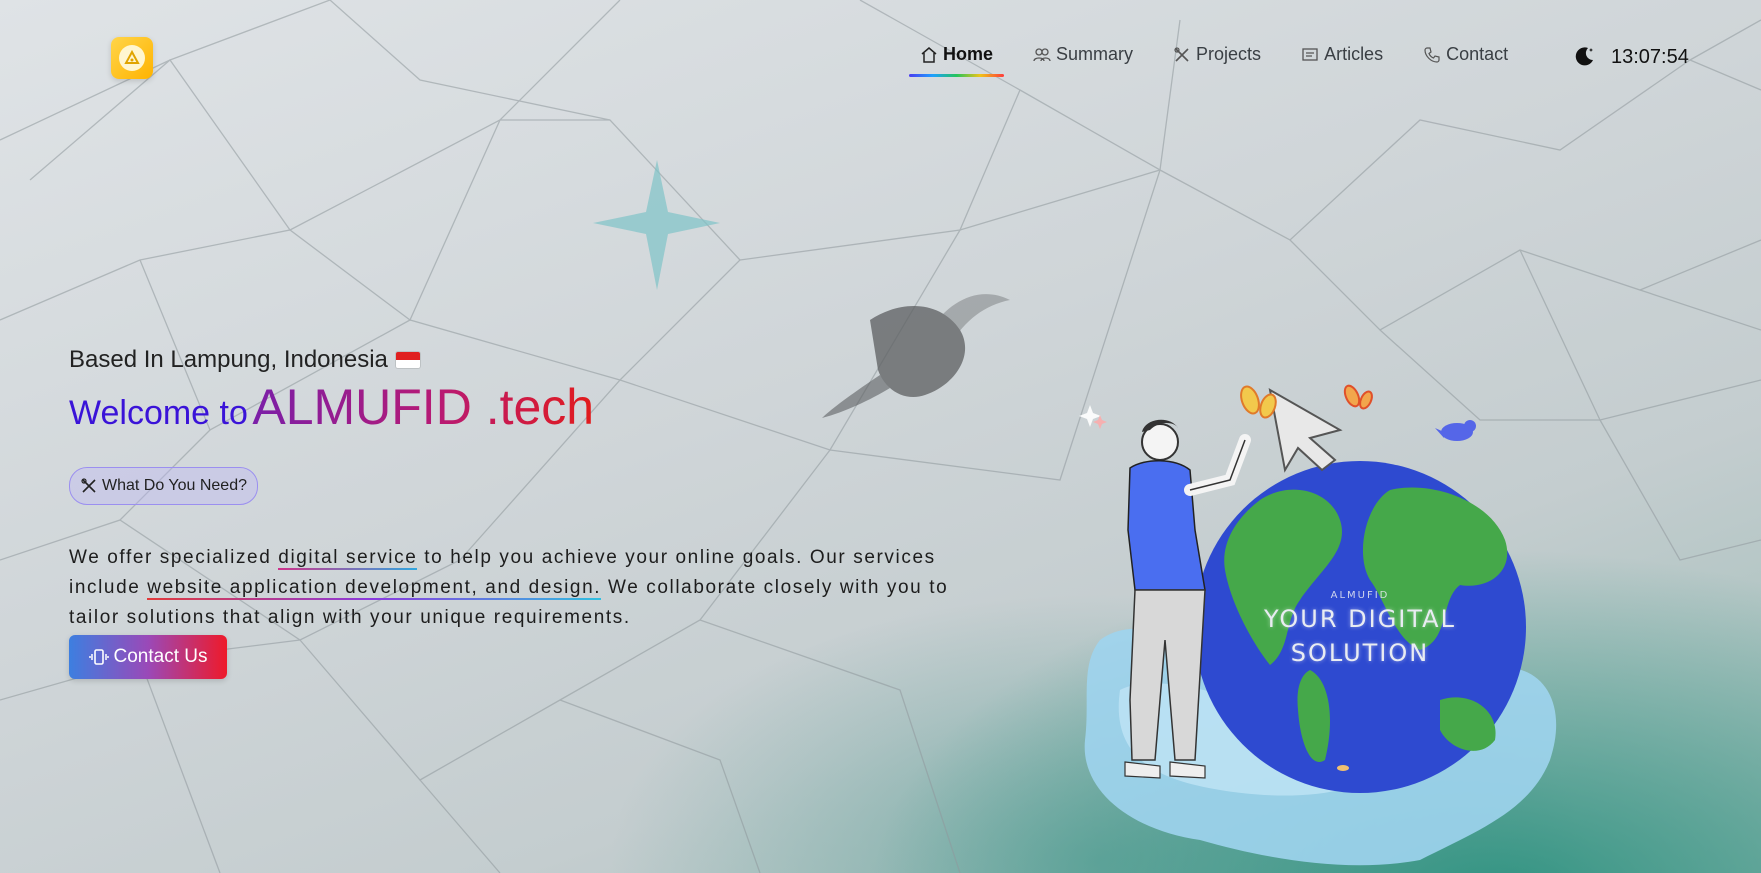 This screenshot has width=1761, height=873. I want to click on cursor-icon, so click(1305, 430).